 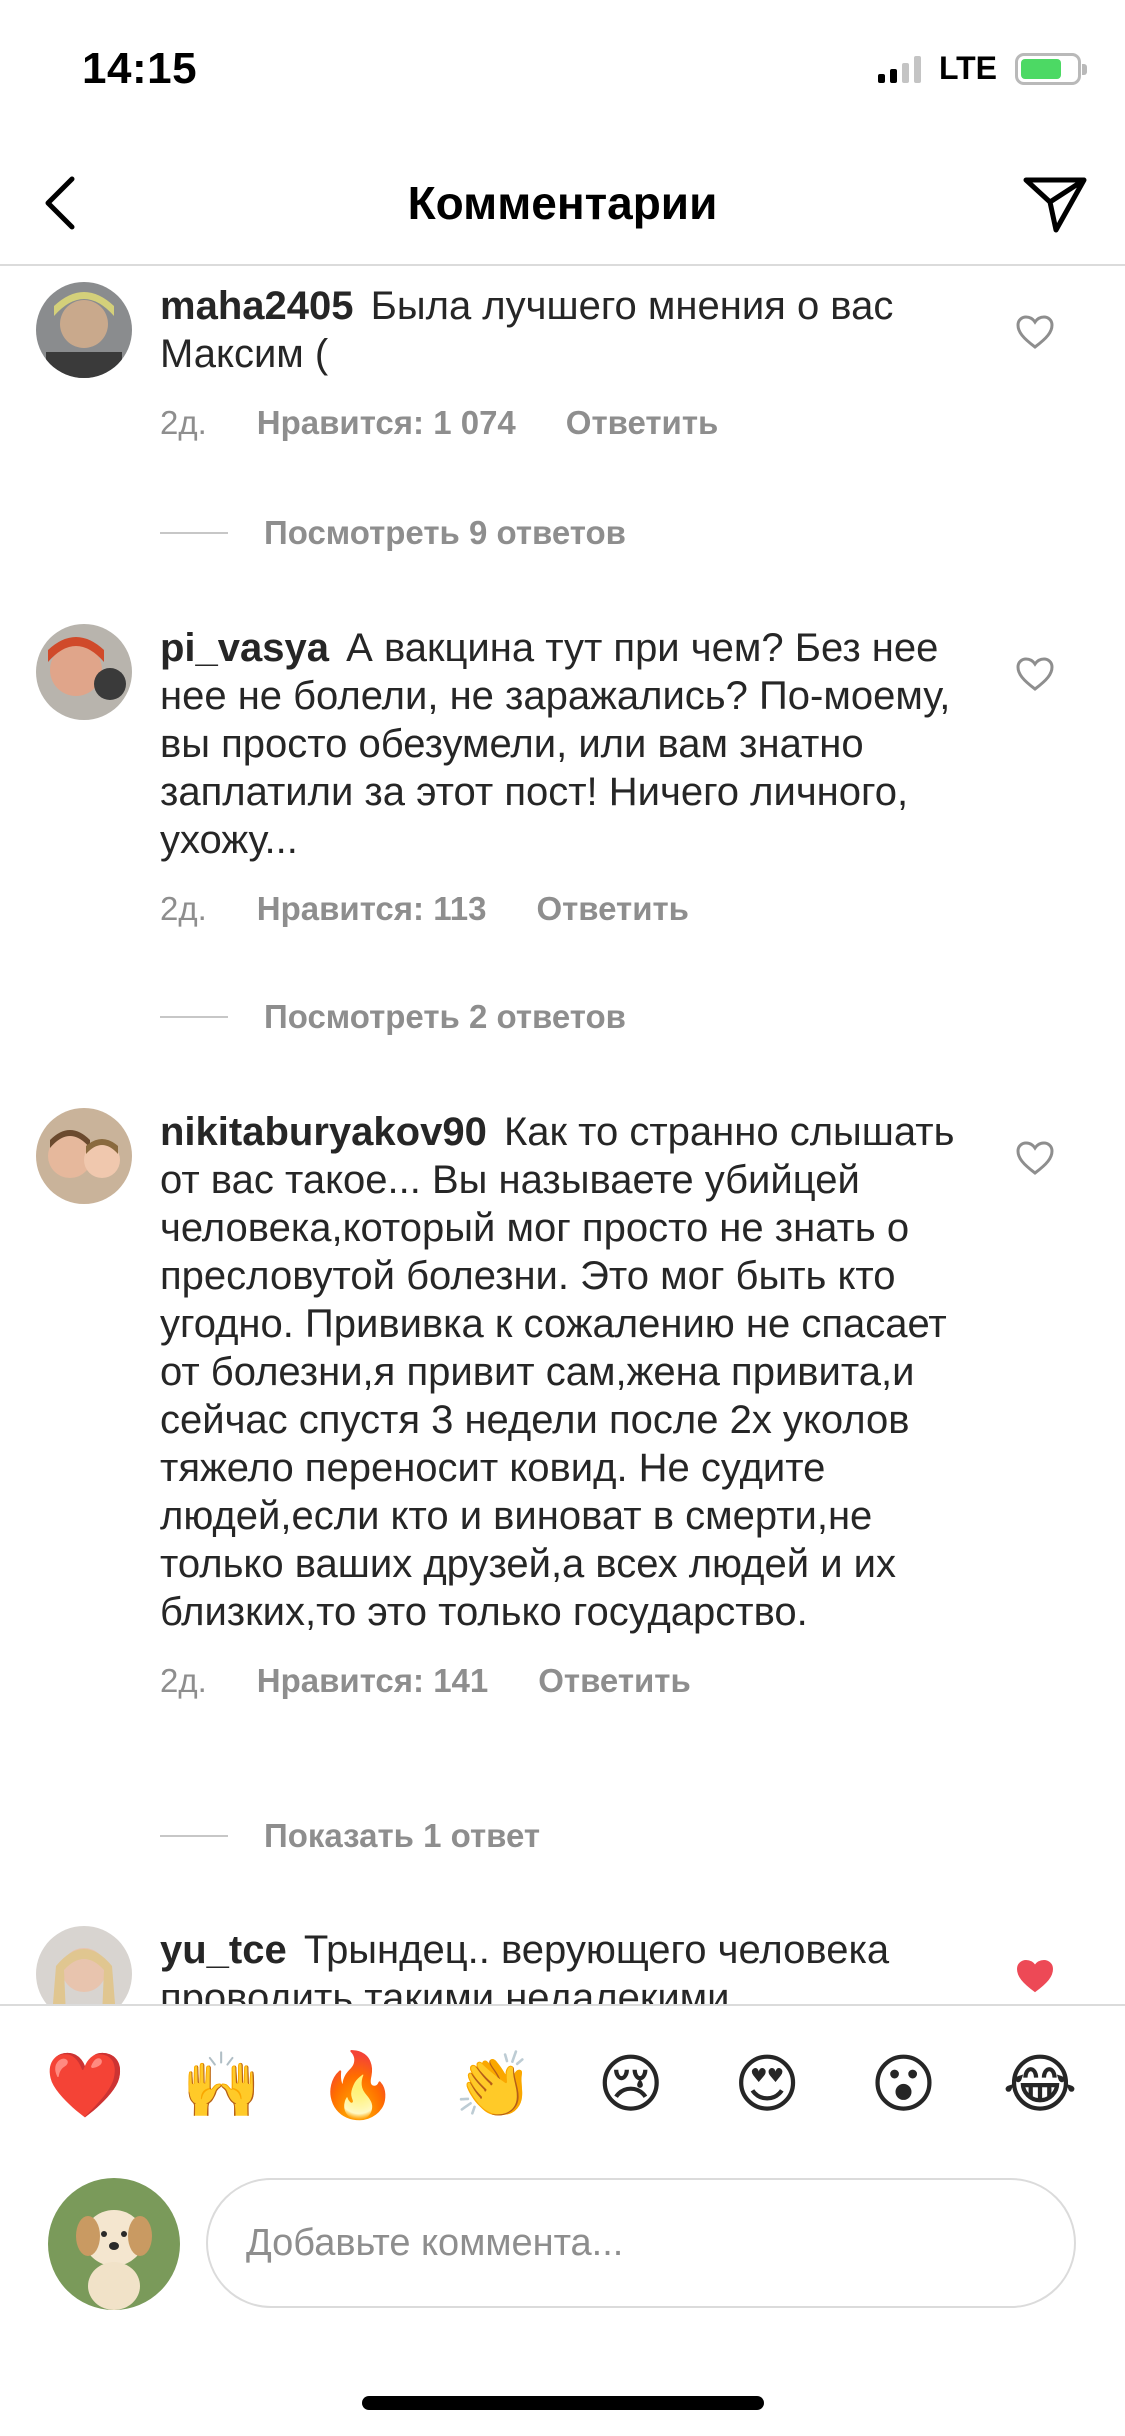 I want to click on comment-username: maha2405, so click(x=256, y=306).